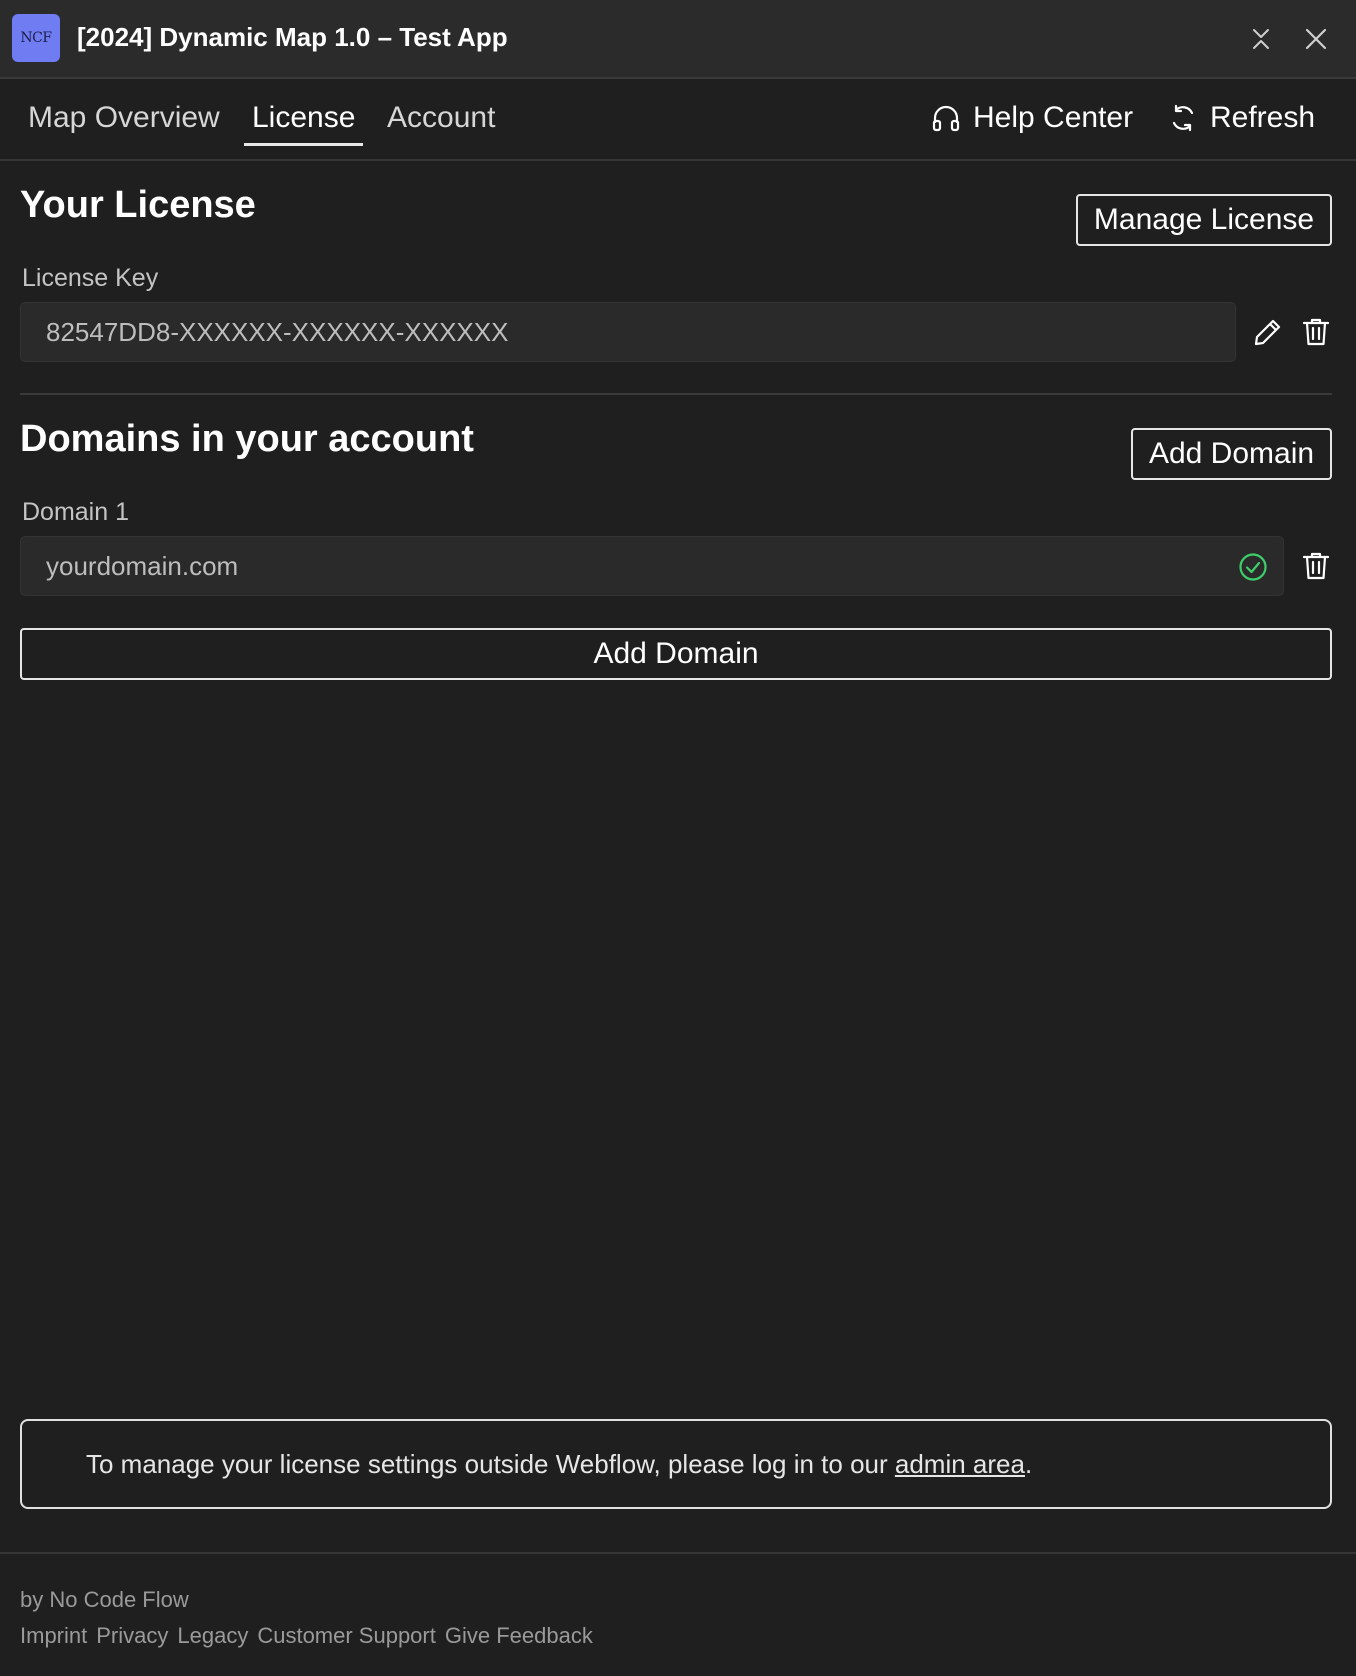  I want to click on edit-license-button, so click(1268, 332).